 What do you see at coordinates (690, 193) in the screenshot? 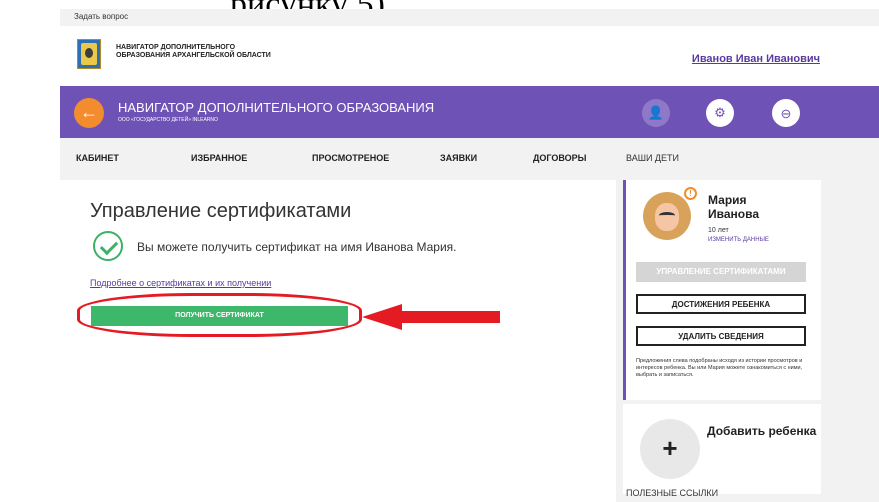
I see `alert-icon: !` at bounding box center [690, 193].